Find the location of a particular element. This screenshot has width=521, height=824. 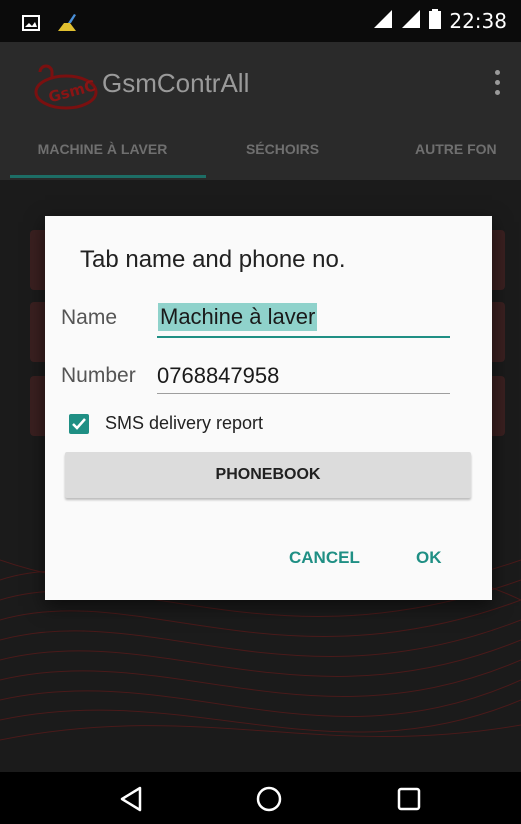

cleaner-notification-icon is located at coordinates (67, 25).